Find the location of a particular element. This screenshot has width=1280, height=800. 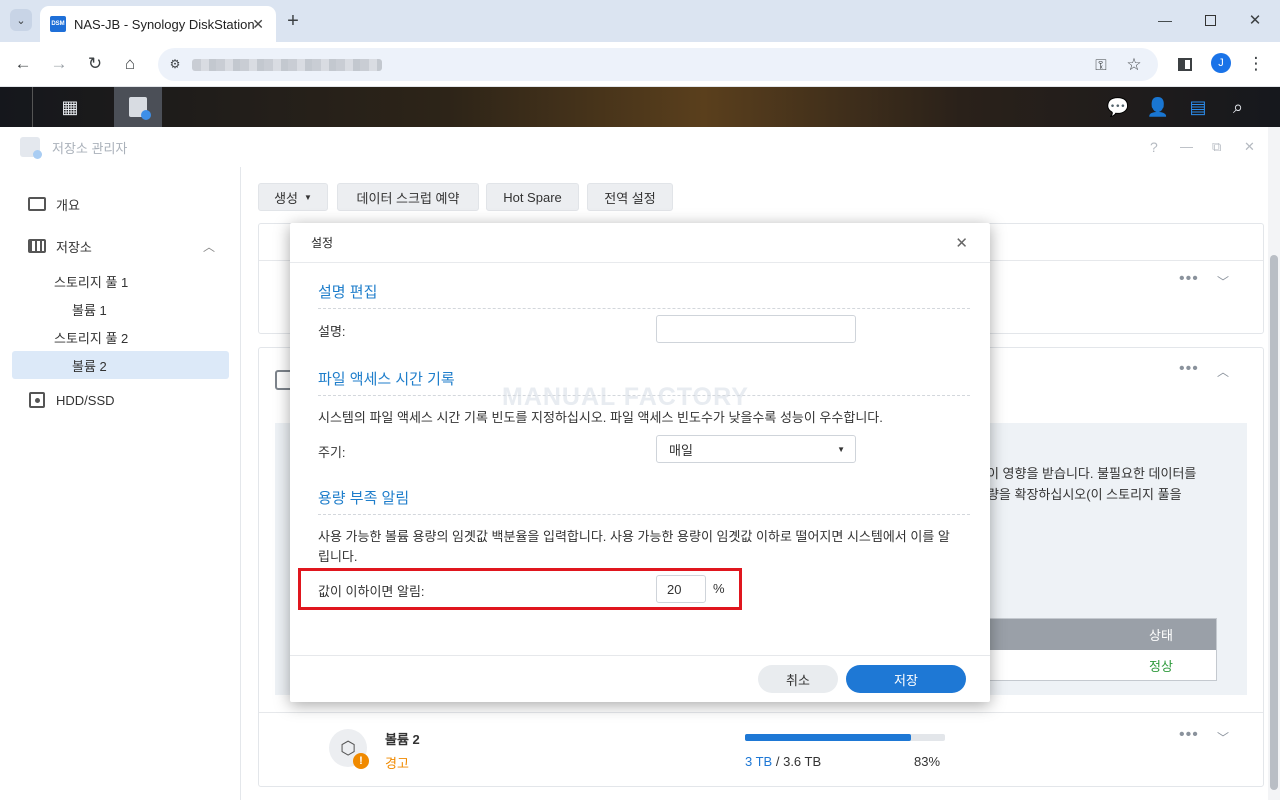

key-icon: ⚿ is located at coordinates (1101, 65).